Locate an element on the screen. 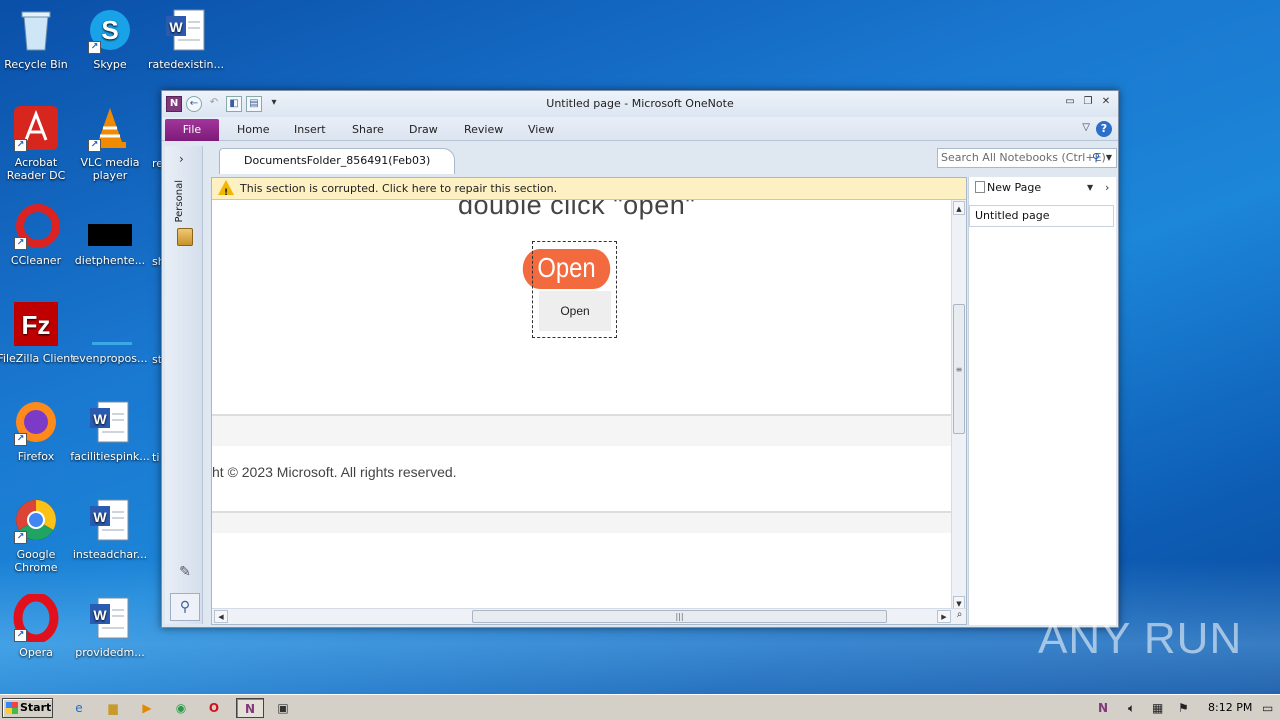 This screenshot has width=1280, height=720. warning-icon-mark: ! is located at coordinates (226, 193).